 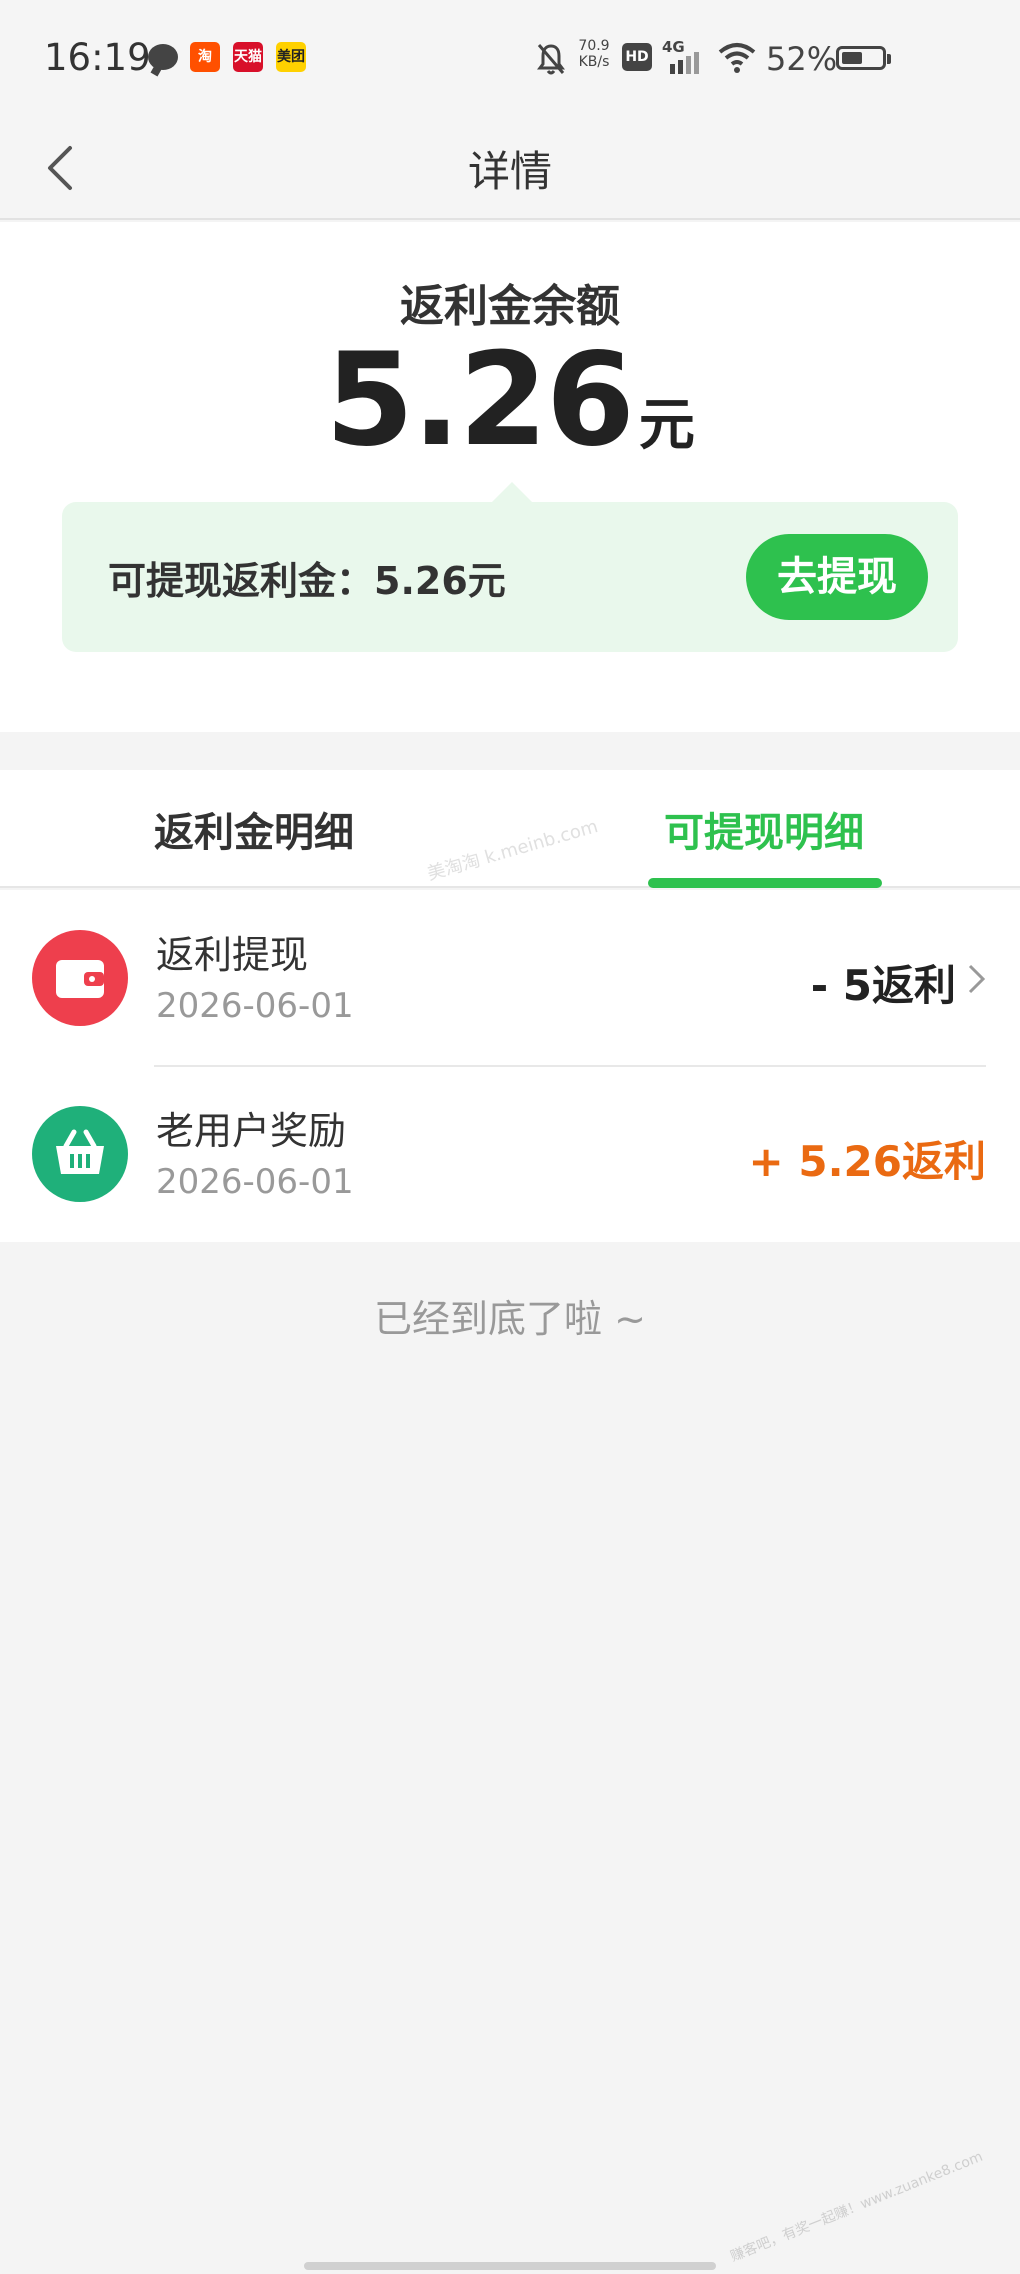 I want to click on tab-withdrawable-detail: 可提现明细, so click(x=764, y=829).